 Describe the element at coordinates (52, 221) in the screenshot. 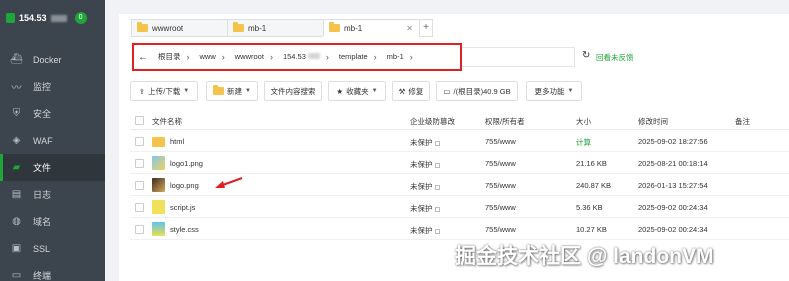

I see `sidebar-item-domains: ◍ 域名` at that location.